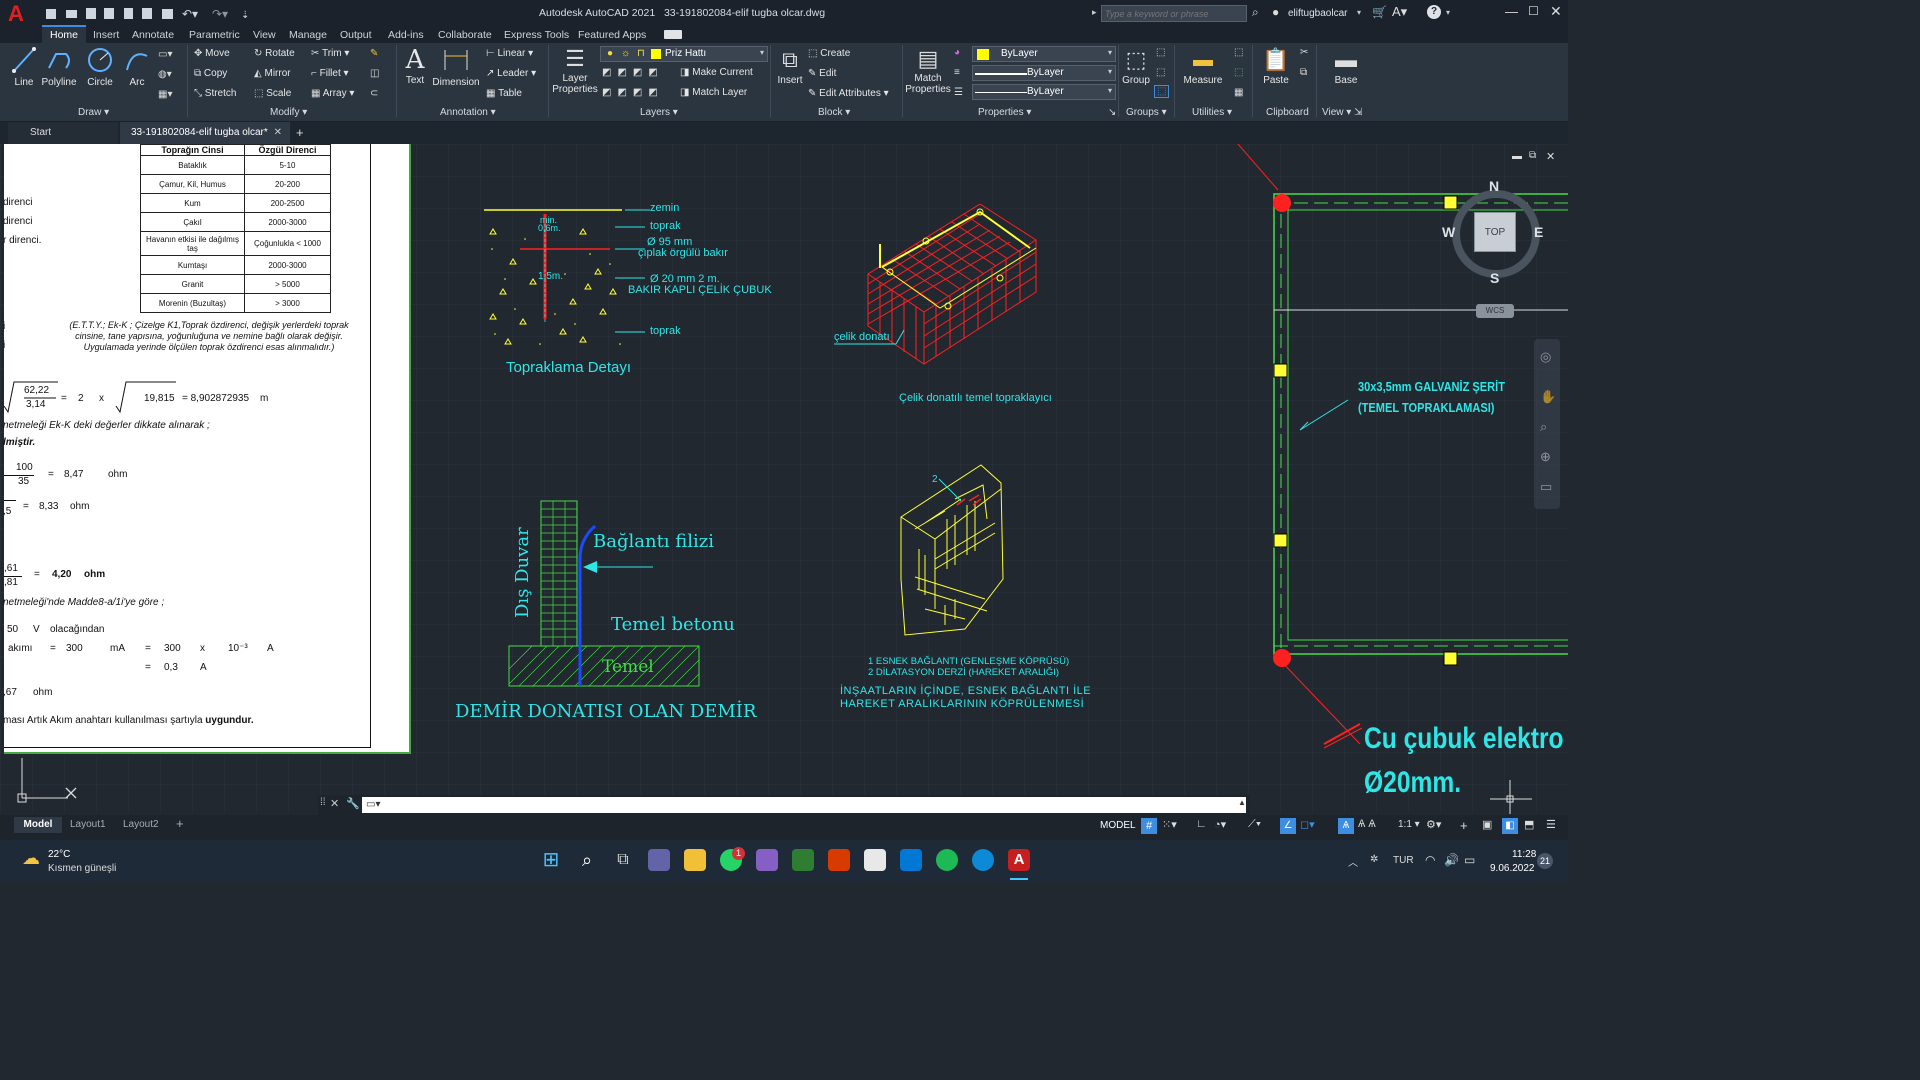  I want to click on polyline-button: Polyline, so click(59, 67).